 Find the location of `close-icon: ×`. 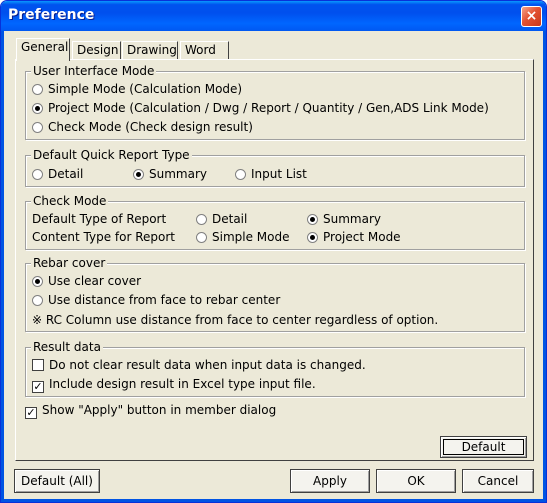

close-icon: × is located at coordinates (531, 16).